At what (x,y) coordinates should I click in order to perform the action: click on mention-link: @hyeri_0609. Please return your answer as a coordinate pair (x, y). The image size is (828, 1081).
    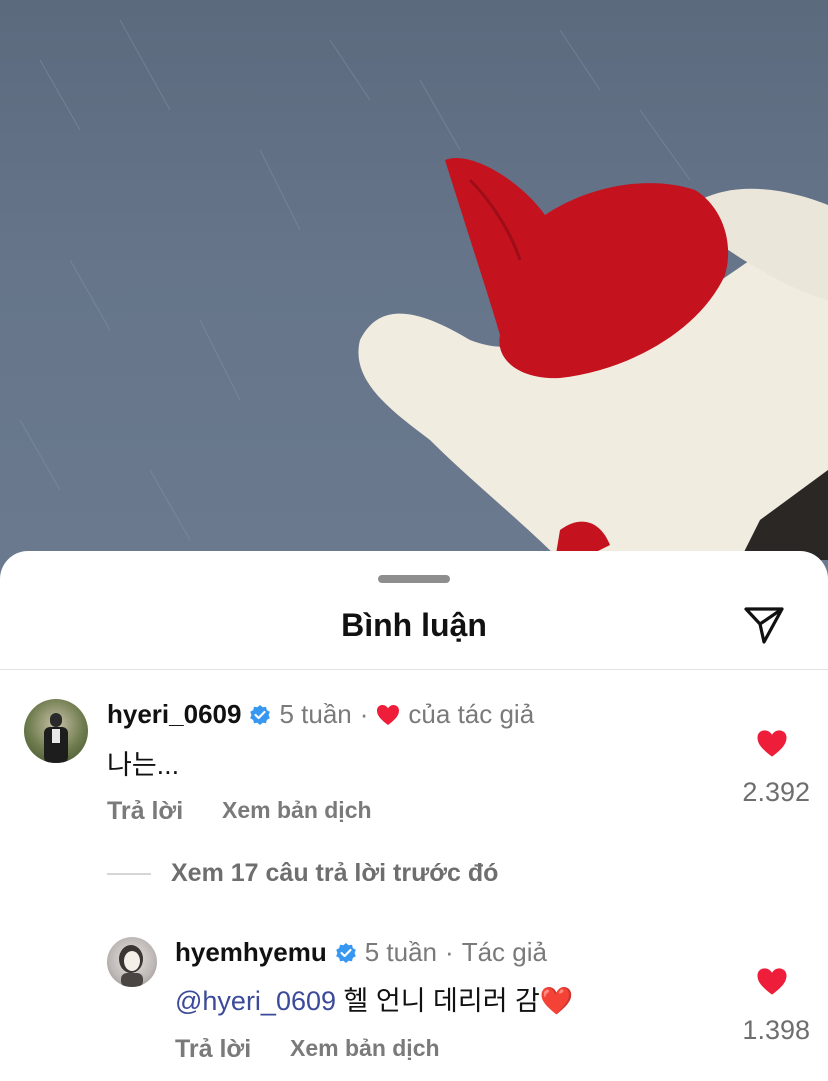
    Looking at the image, I should click on (255, 1001).